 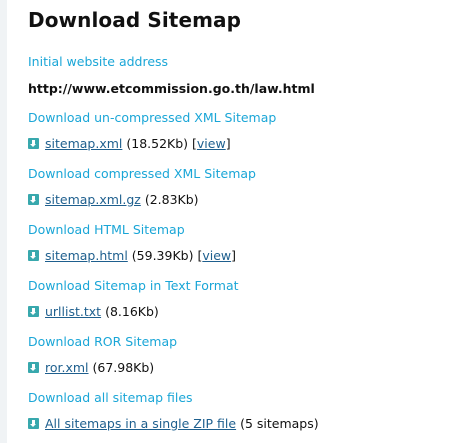 What do you see at coordinates (86, 255) in the screenshot?
I see `sitemap-html-link: sitemap.html` at bounding box center [86, 255].